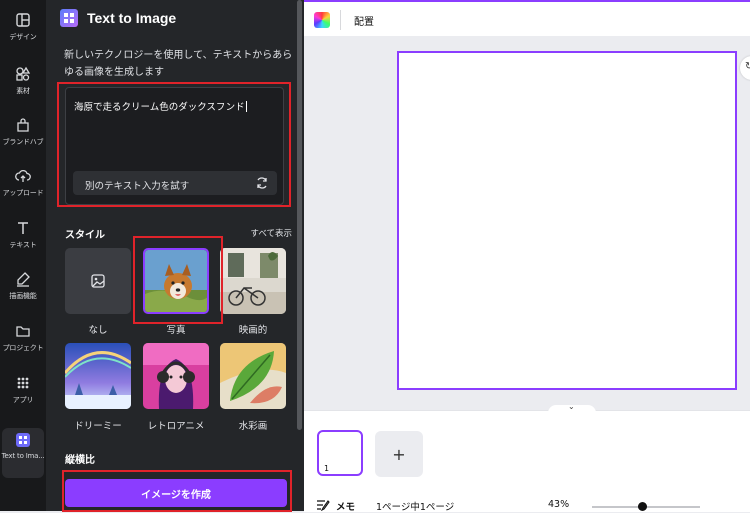 The height and width of the screenshot is (513, 750). What do you see at coordinates (98, 330) in the screenshot?
I see `style-label-none: なし` at bounding box center [98, 330].